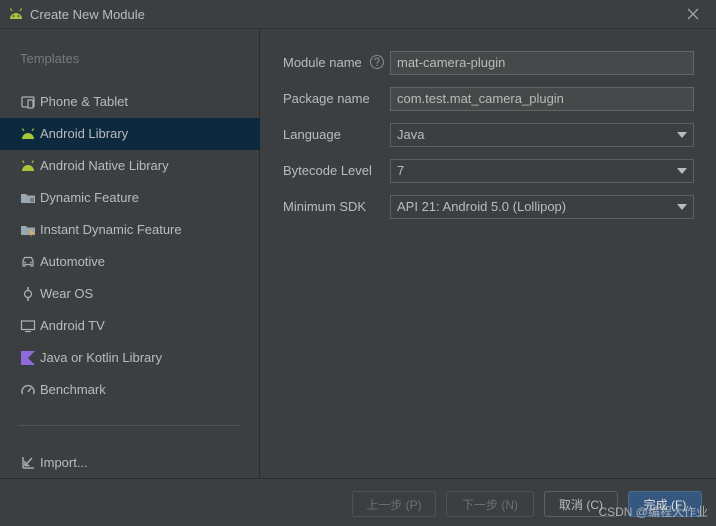  I want to click on minimum-sdk-label: Minimum SDK, so click(325, 206).